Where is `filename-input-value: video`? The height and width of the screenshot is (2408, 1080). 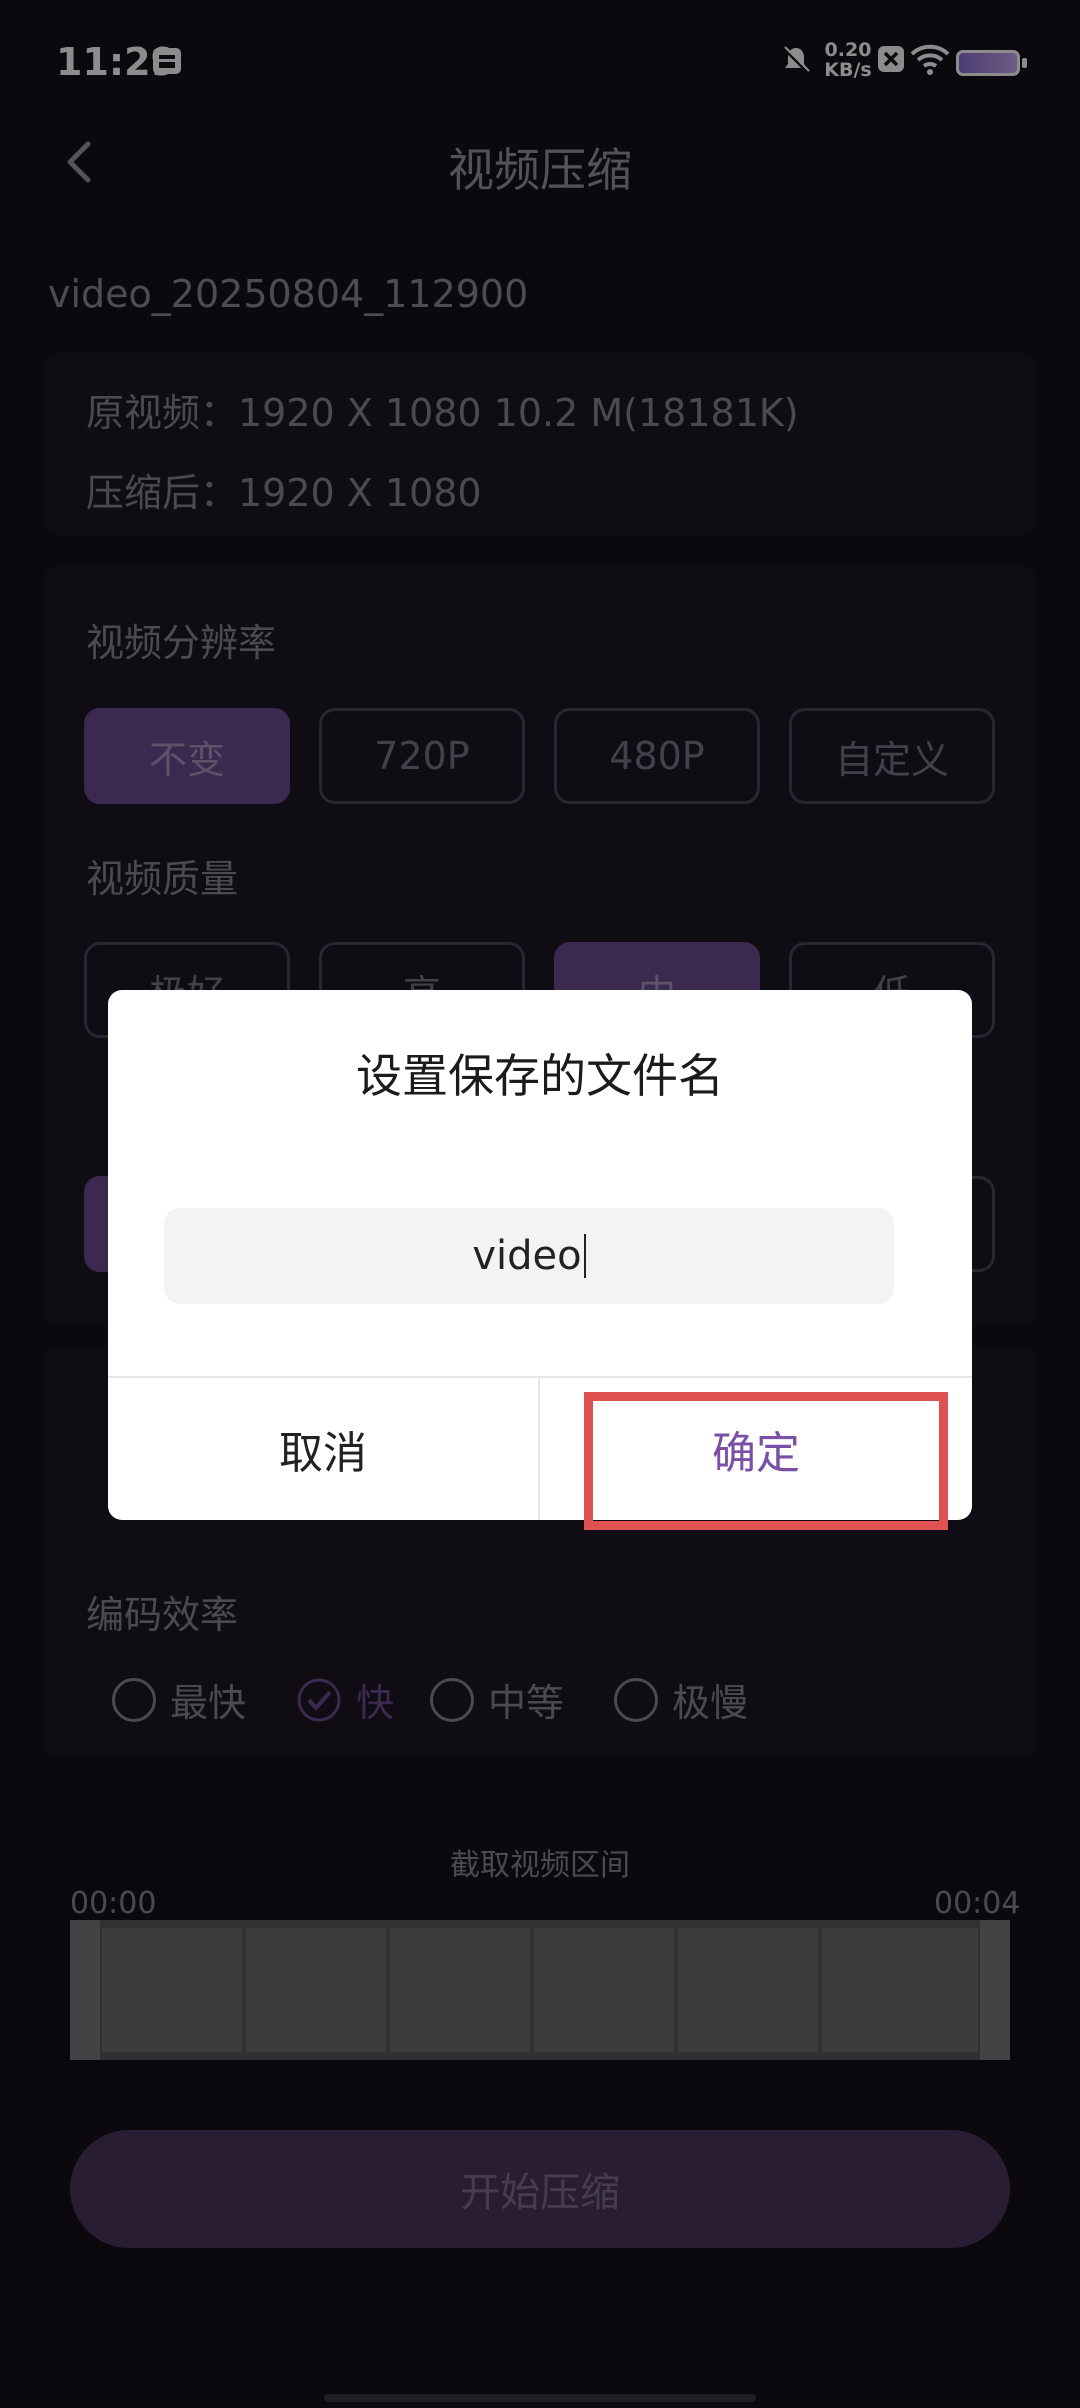
filename-input-value: video is located at coordinates (527, 1256).